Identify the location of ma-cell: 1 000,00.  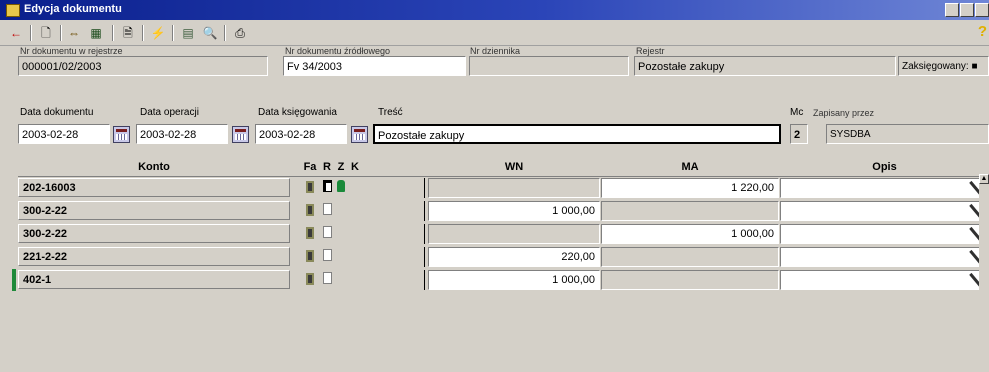
(690, 234).